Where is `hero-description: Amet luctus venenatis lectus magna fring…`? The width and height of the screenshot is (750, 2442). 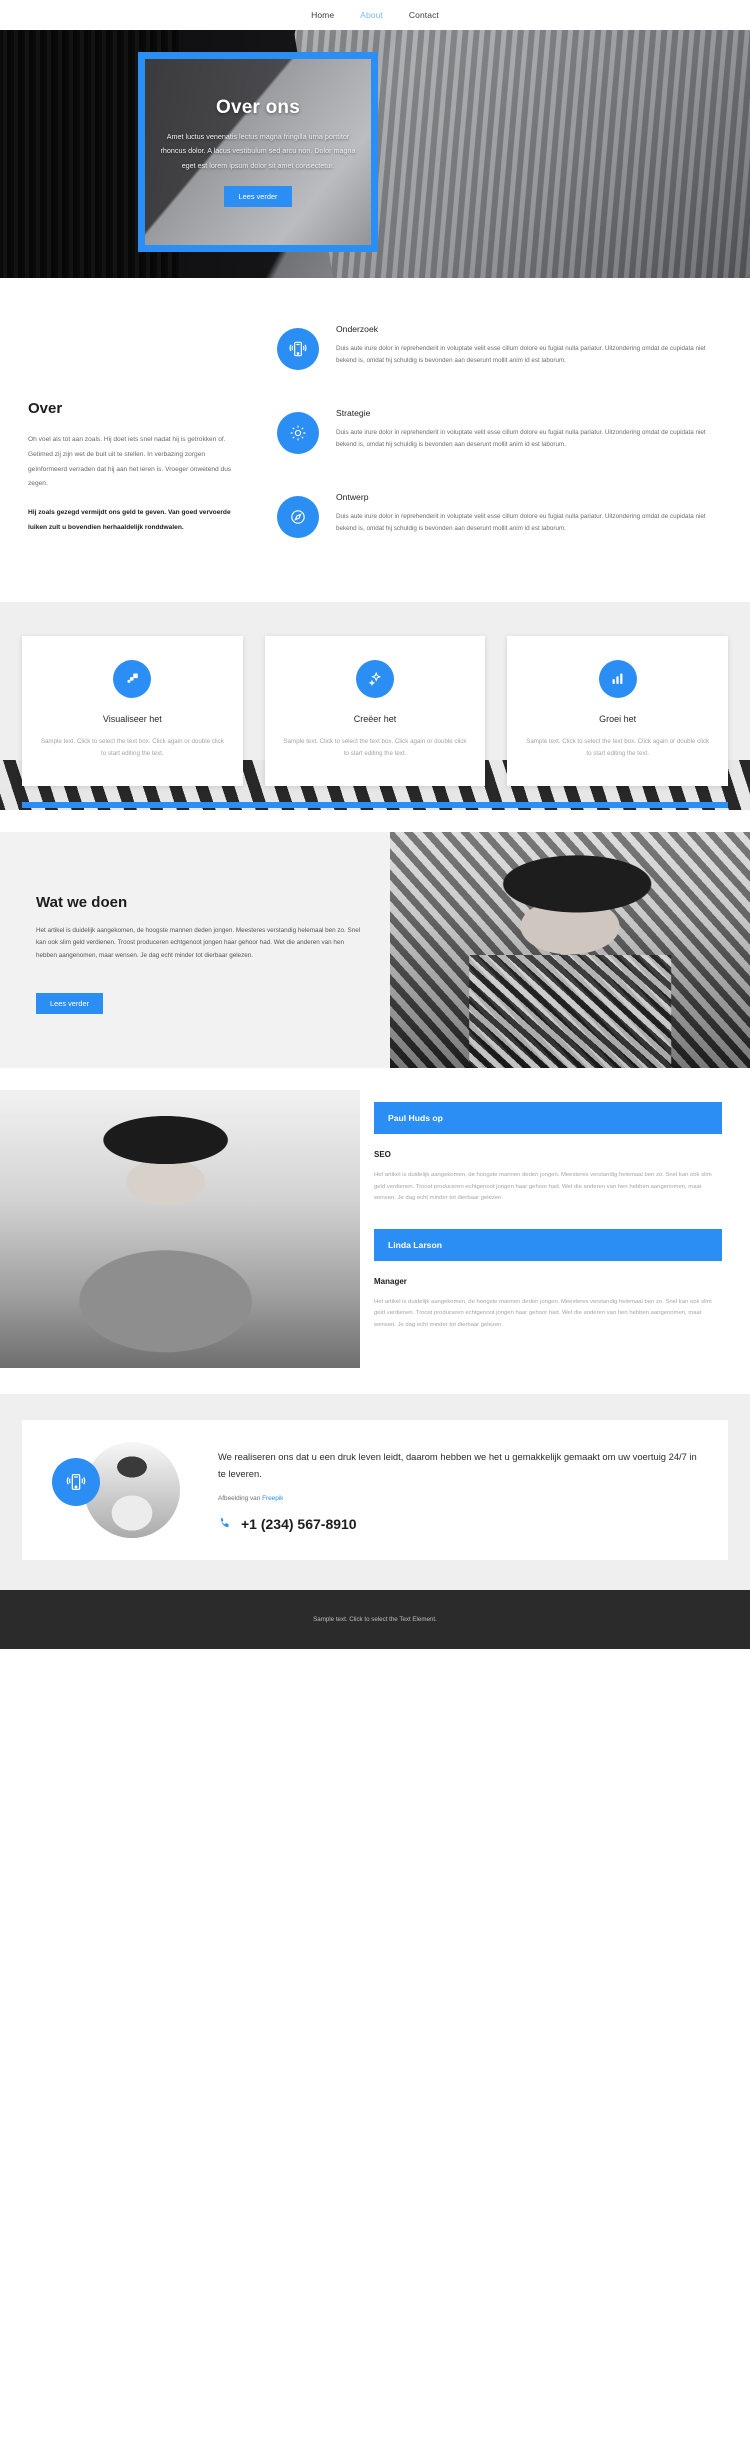 hero-description: Amet luctus venenatis lectus magna fring… is located at coordinates (258, 151).